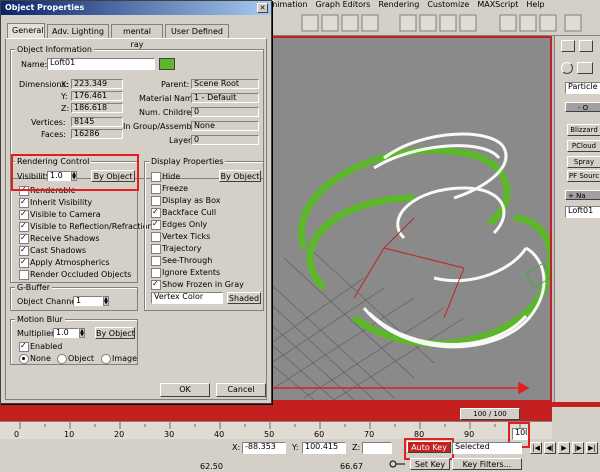 This screenshot has width=600, height=472. Describe the element at coordinates (586, 46) in the screenshot. I see `modify-tab-icon` at that location.